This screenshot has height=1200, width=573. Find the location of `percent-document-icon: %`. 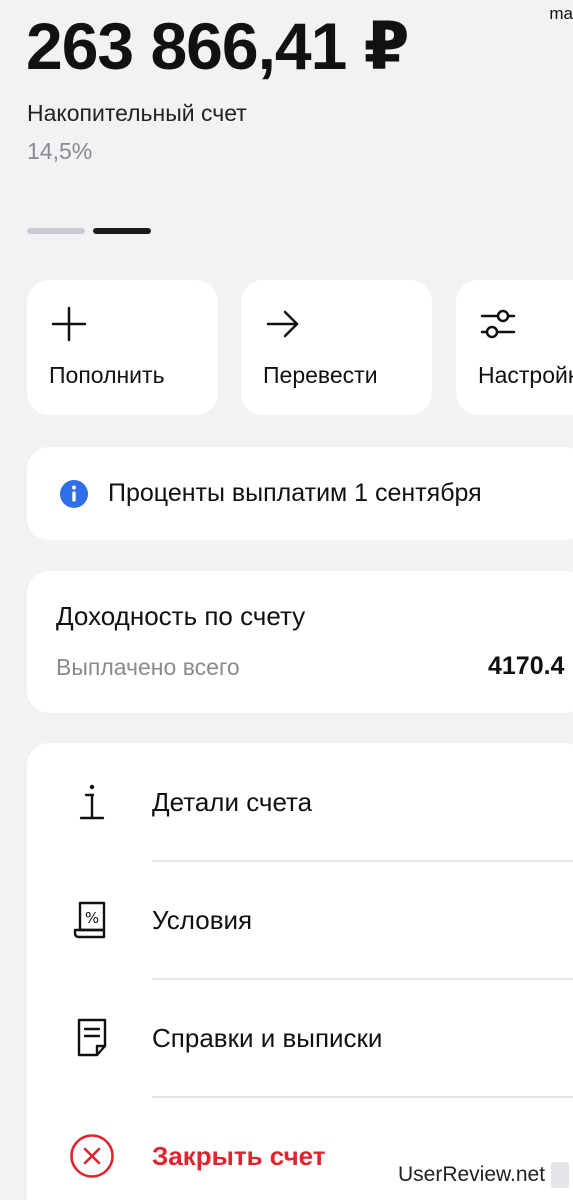

percent-document-icon: % is located at coordinates (89, 920).